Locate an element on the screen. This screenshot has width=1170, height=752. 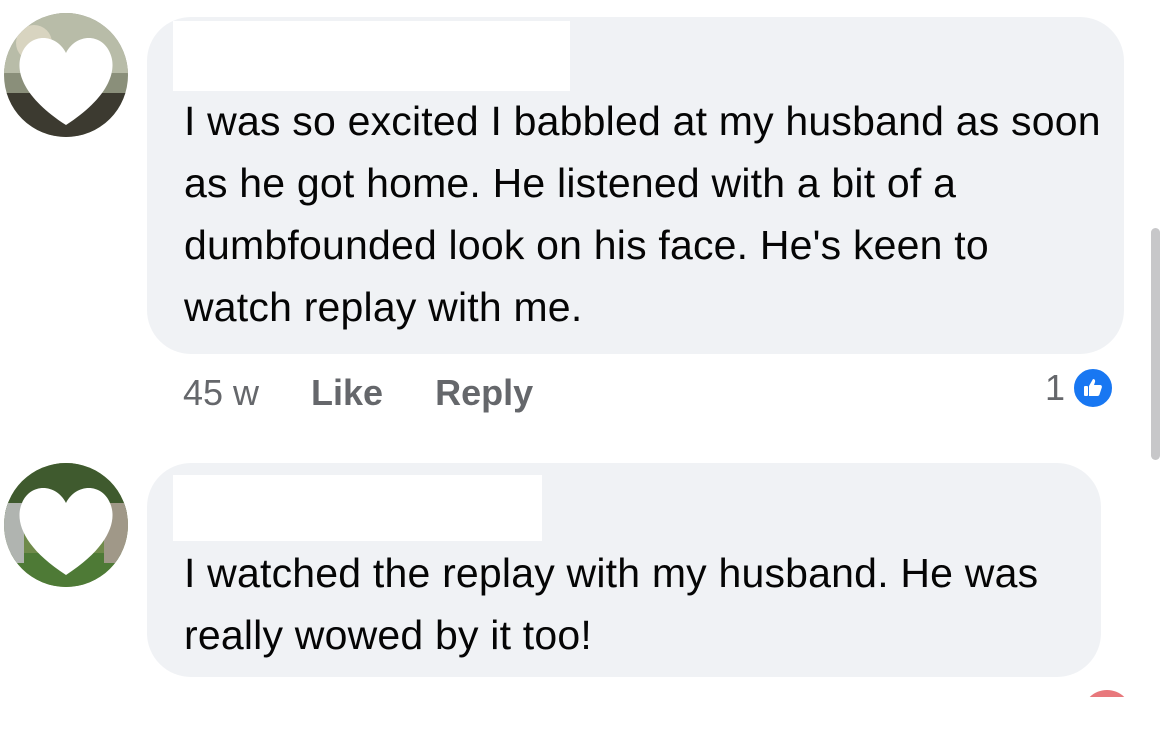
reaction-count: 1 is located at coordinates (1055, 387).